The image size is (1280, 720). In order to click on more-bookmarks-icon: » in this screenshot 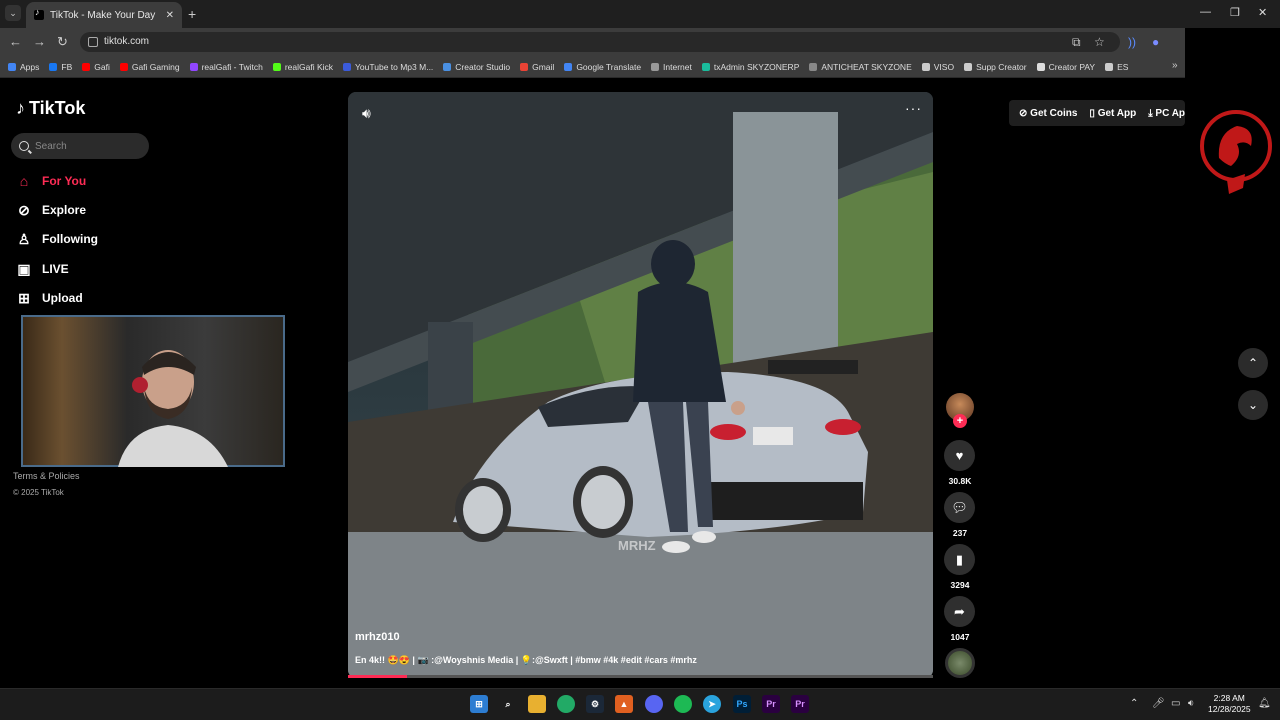, I will do `click(1175, 65)`.